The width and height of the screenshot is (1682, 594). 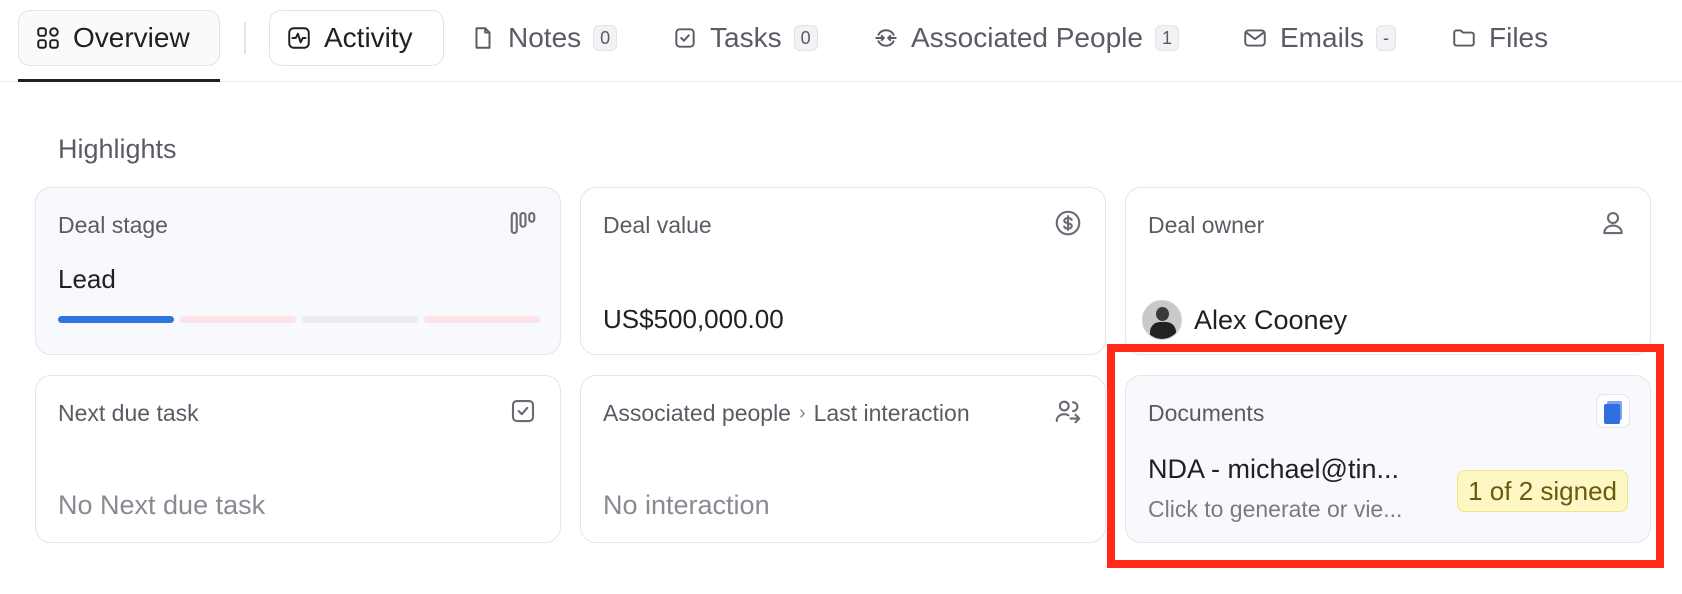 What do you see at coordinates (843, 271) in the screenshot?
I see `deal-value-card: Deal value US$500,000.00` at bounding box center [843, 271].